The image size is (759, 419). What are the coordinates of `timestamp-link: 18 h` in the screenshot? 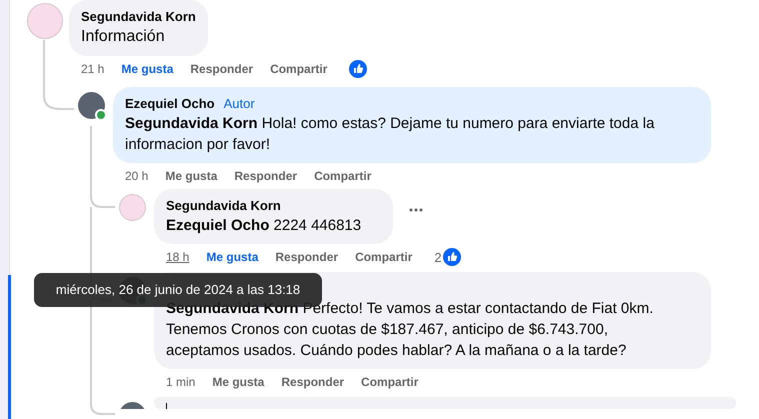 It's located at (178, 257).